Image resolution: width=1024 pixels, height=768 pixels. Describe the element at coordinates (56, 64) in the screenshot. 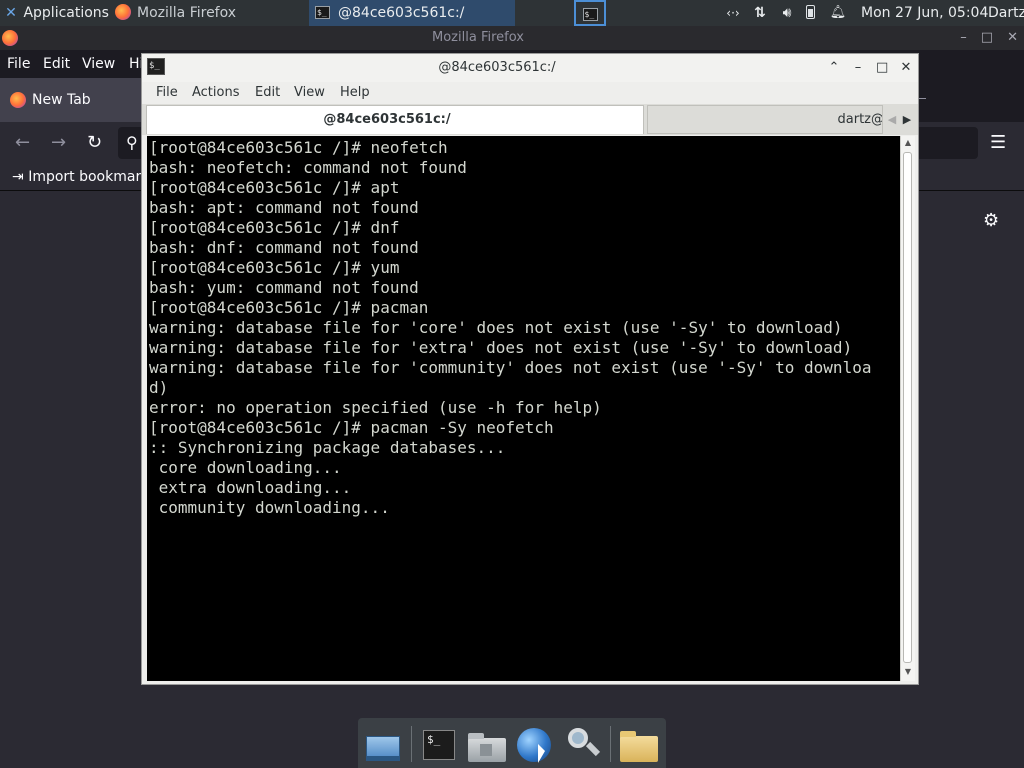

I see `firefox-menu-edit: Edit` at that location.